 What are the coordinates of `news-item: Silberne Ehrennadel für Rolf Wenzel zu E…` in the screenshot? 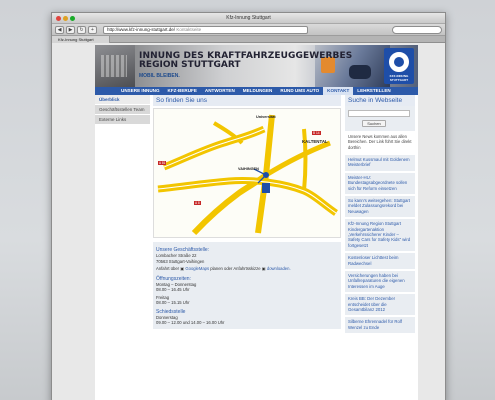 It's located at (380, 324).